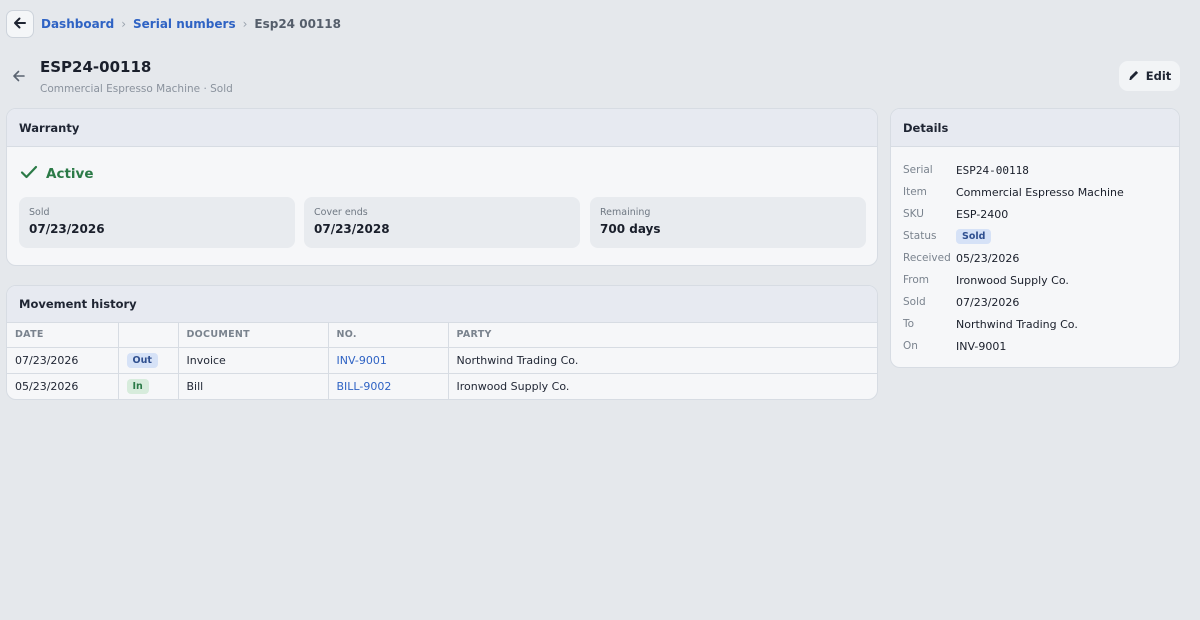  I want to click on stat-label: Remaining, so click(625, 212).